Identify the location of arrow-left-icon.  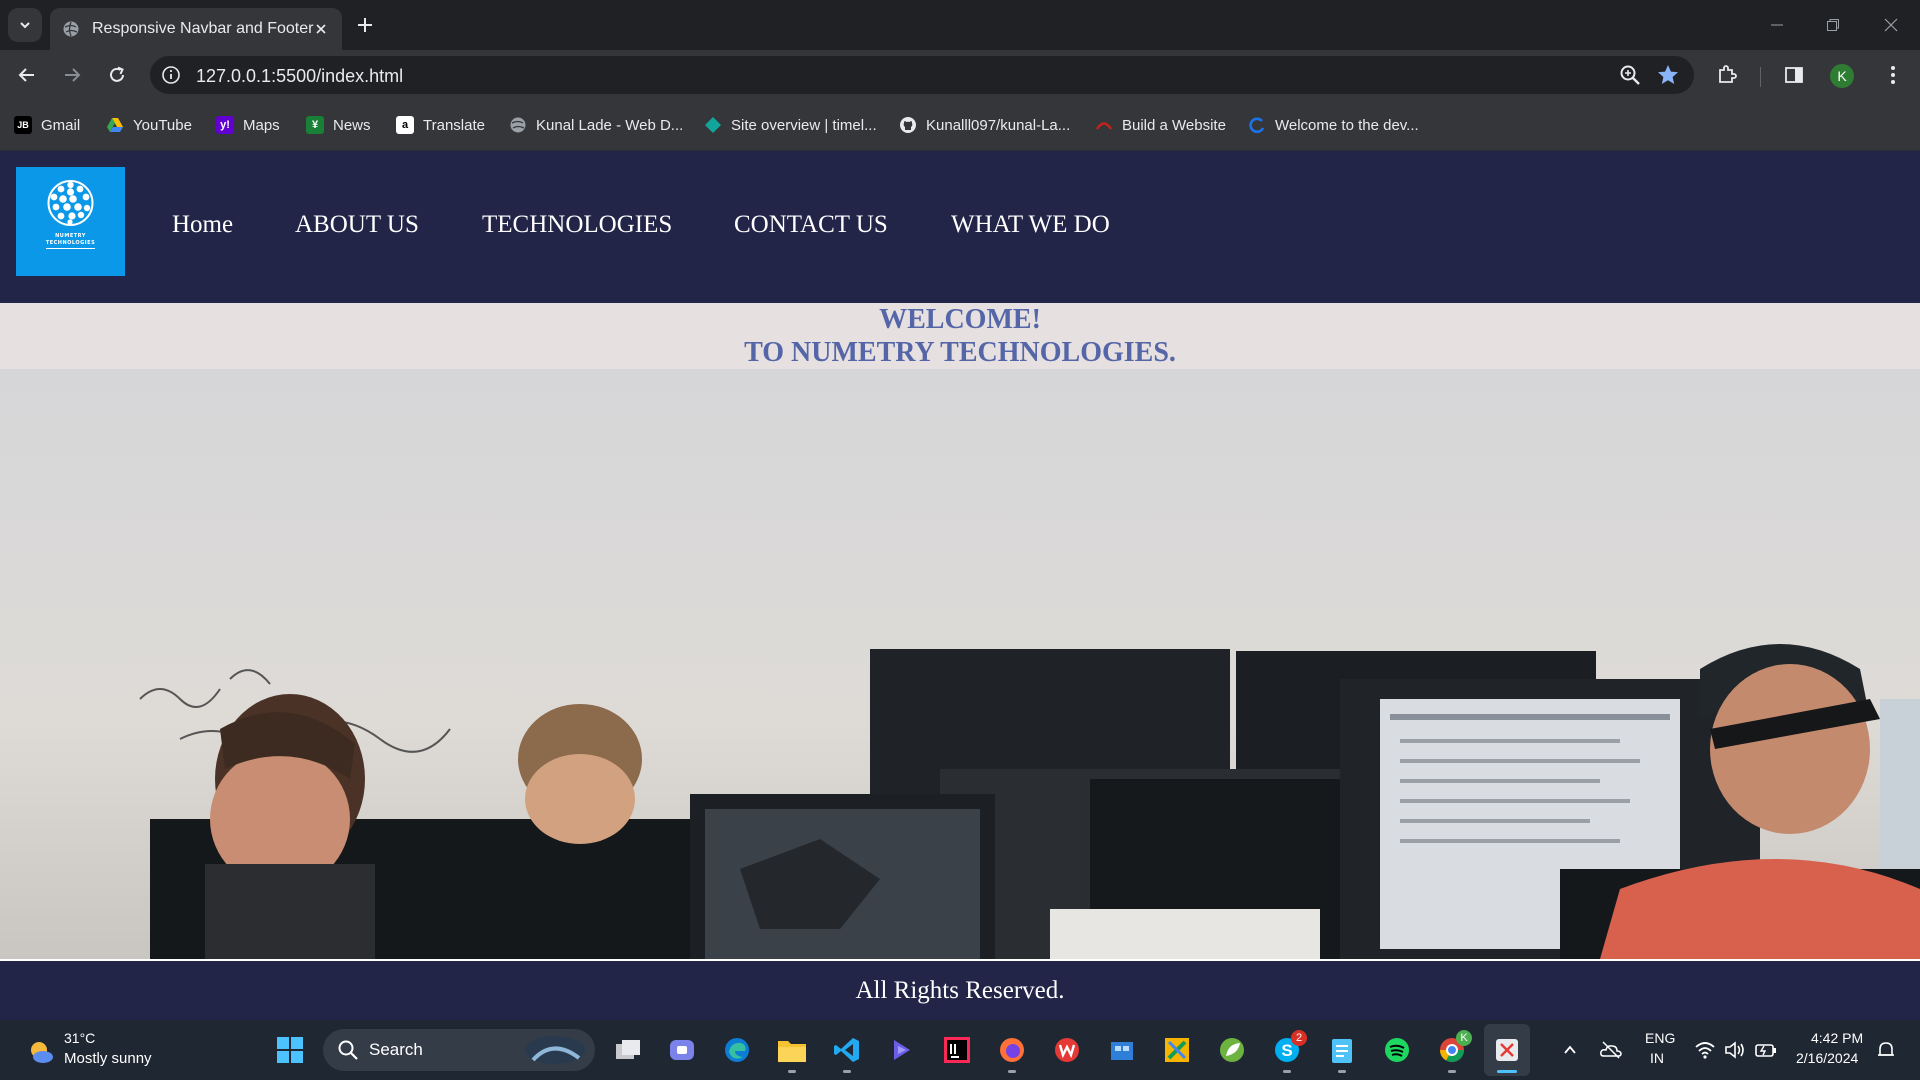
(26, 75).